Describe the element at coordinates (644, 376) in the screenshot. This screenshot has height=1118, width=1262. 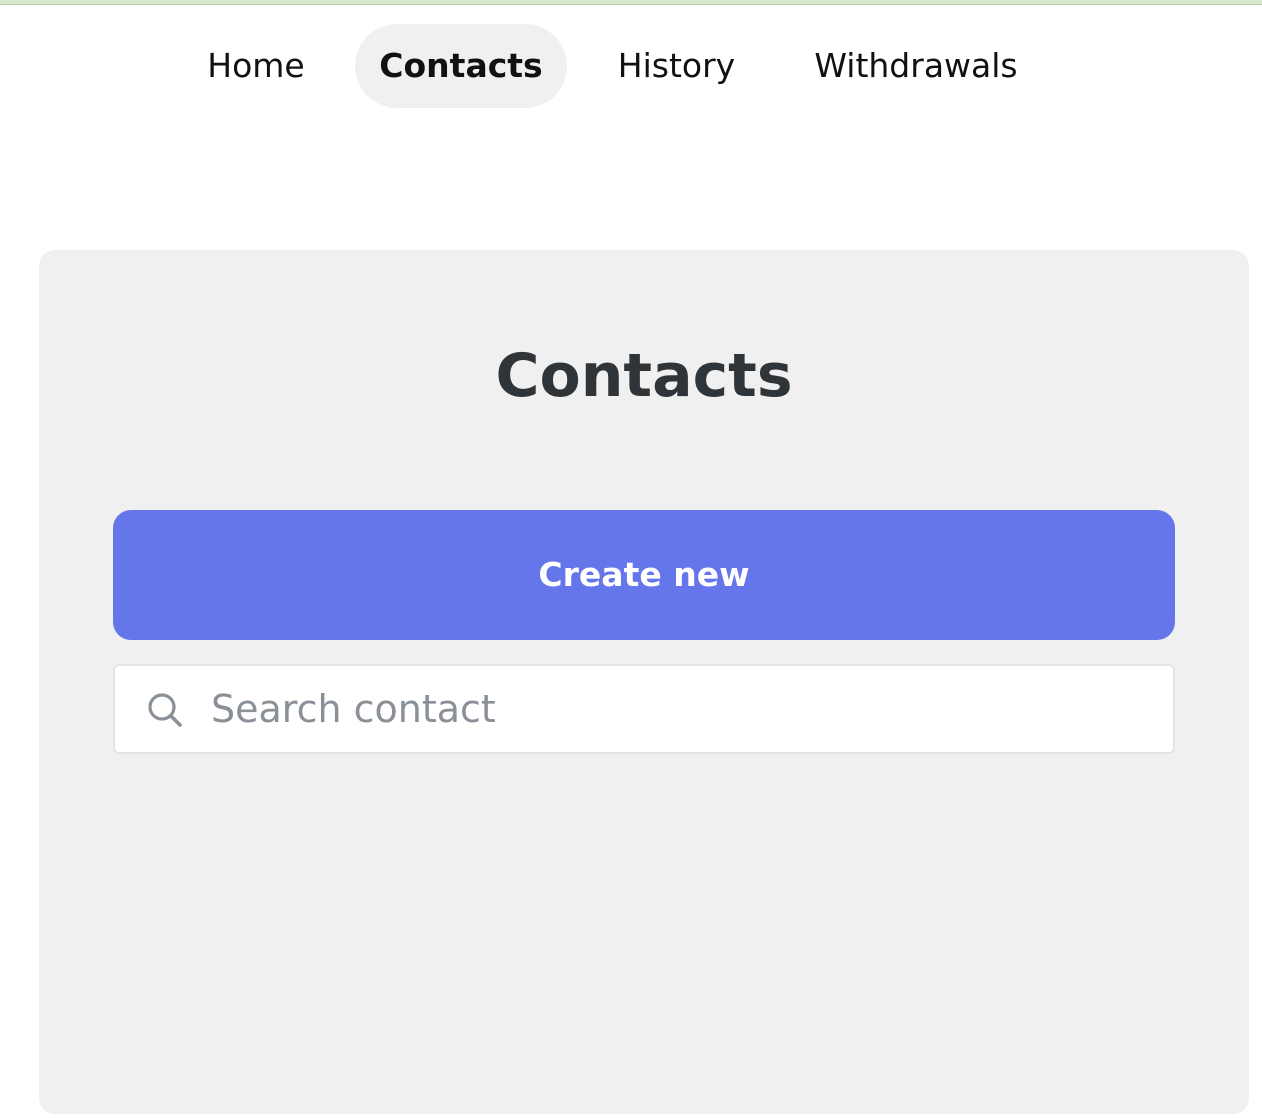
I see `page-title: Contacts` at that location.